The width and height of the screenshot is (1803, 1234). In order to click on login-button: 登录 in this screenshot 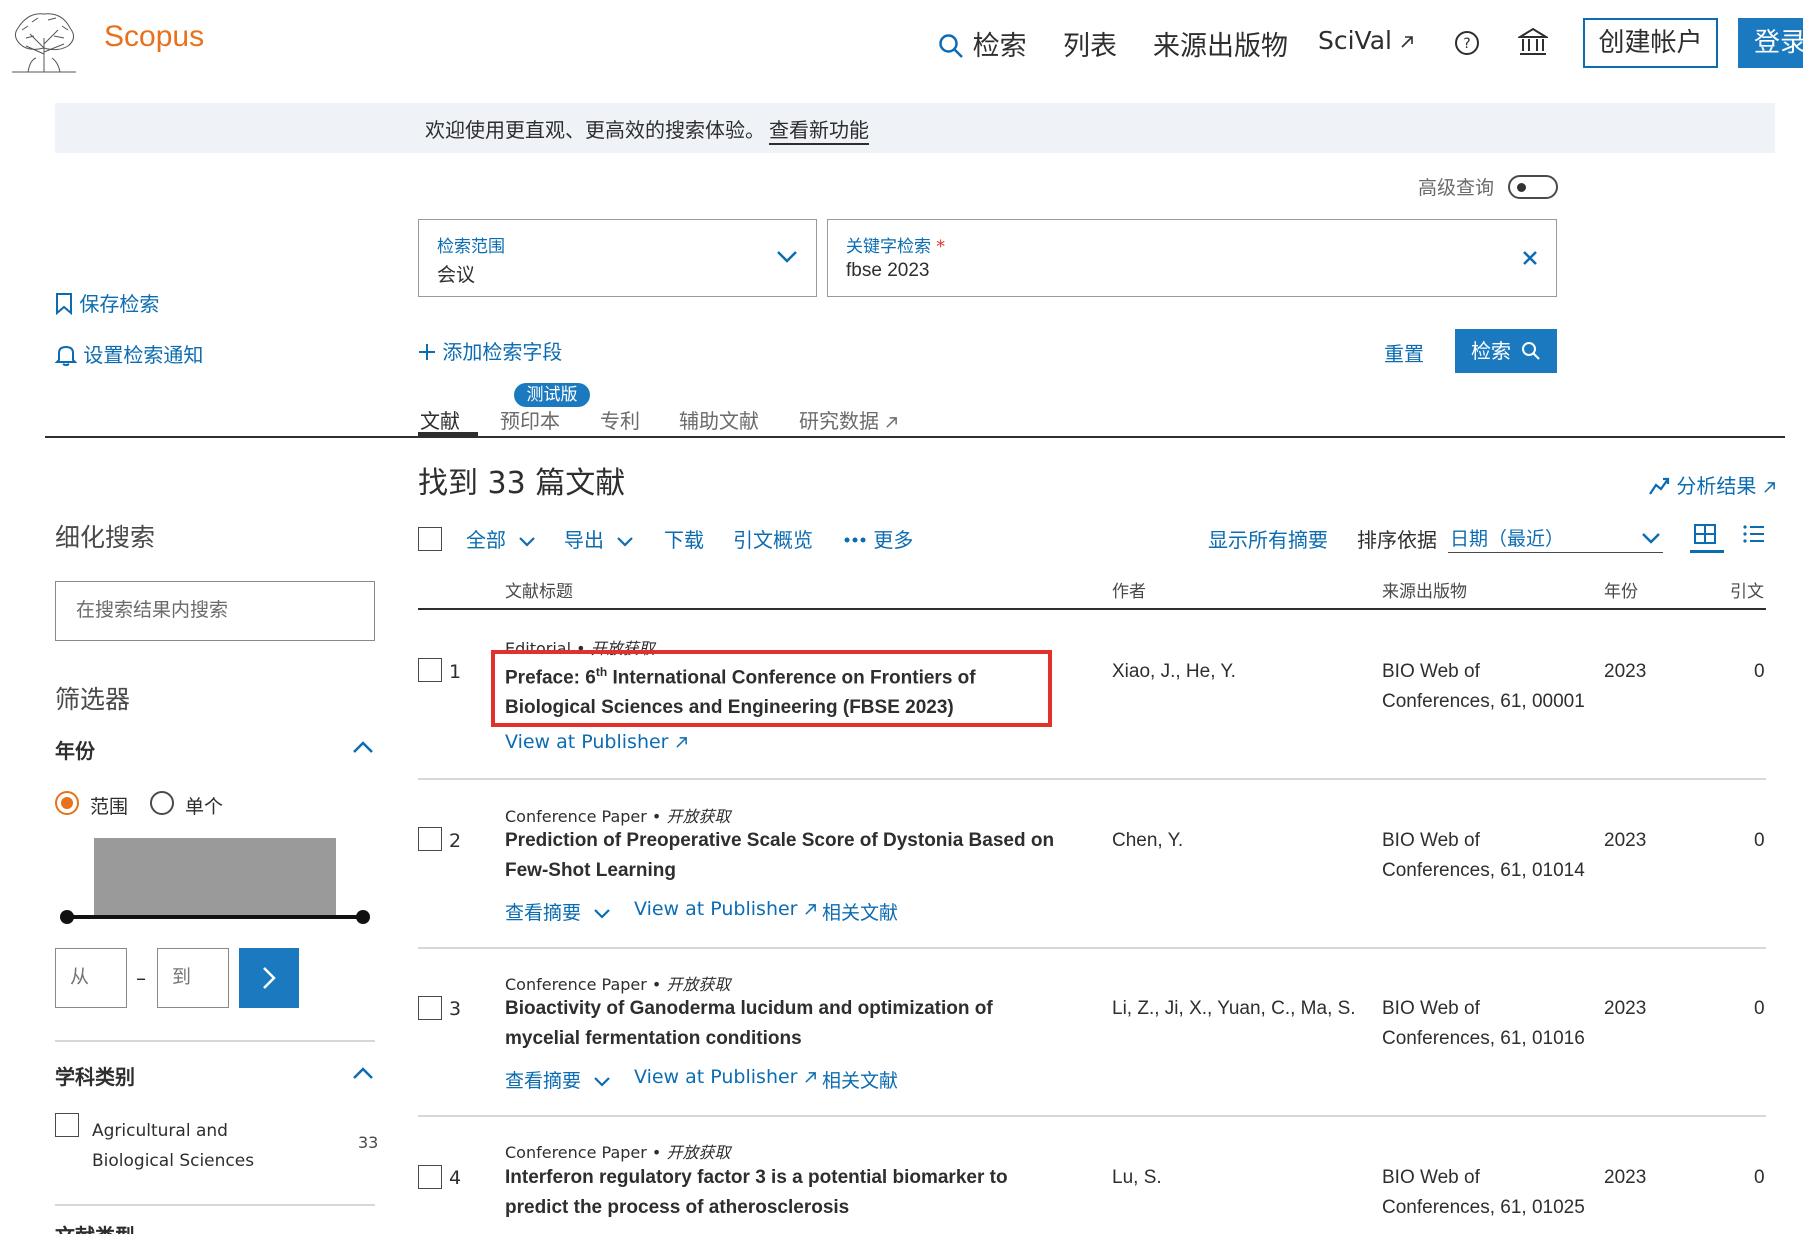, I will do `click(1770, 43)`.